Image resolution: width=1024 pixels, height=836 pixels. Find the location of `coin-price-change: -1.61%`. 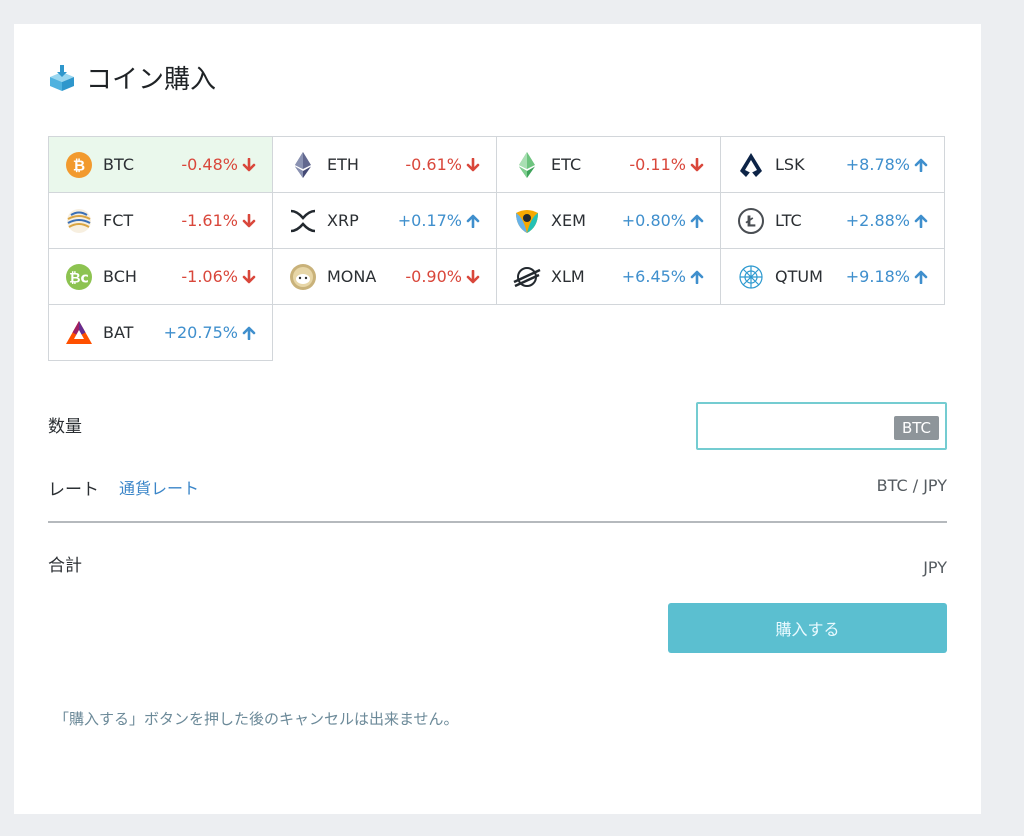

coin-price-change: -1.61% is located at coordinates (218, 220).